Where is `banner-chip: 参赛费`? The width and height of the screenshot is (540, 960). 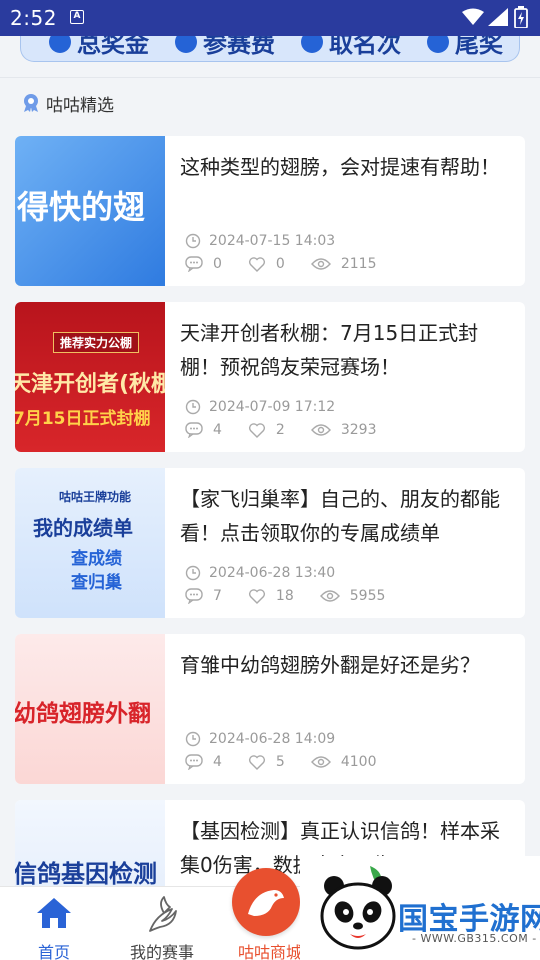 banner-chip: 参赛费 is located at coordinates (225, 47).